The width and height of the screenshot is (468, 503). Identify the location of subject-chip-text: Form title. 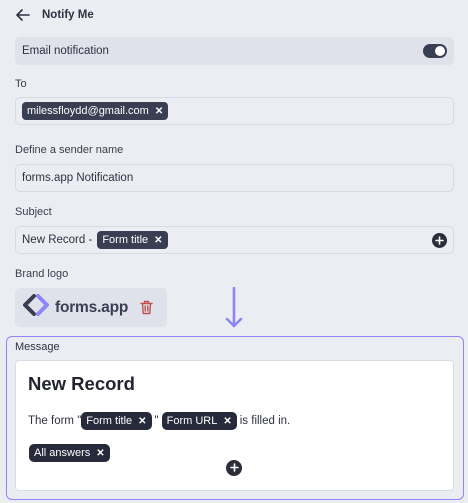
(125, 240).